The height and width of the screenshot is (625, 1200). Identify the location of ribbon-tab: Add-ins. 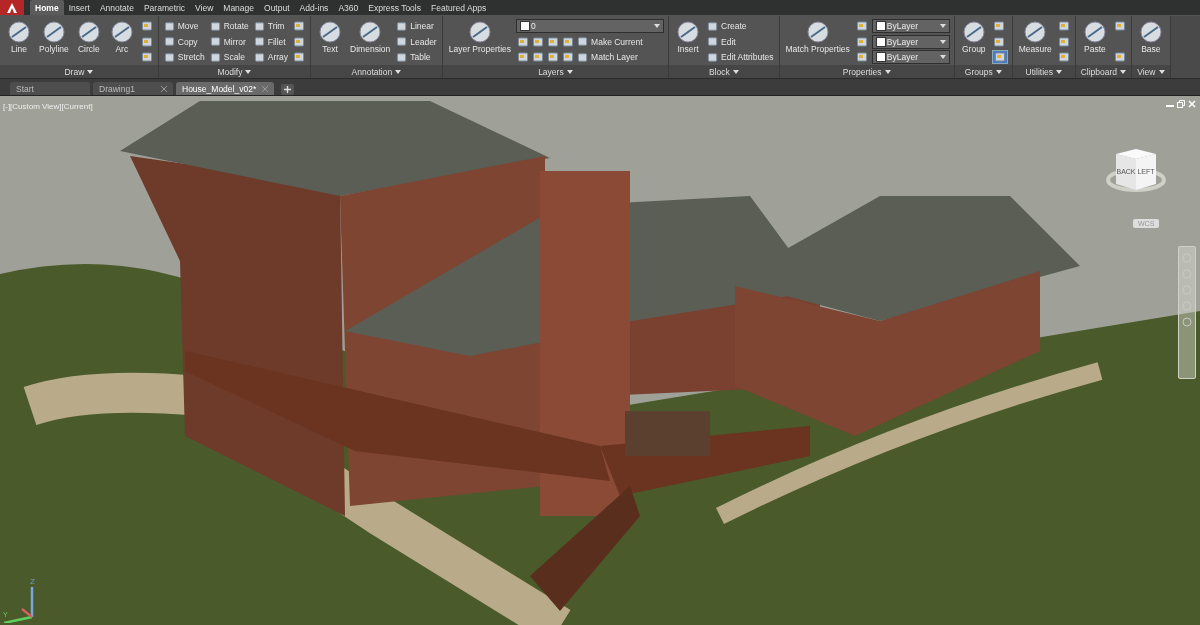
(314, 7).